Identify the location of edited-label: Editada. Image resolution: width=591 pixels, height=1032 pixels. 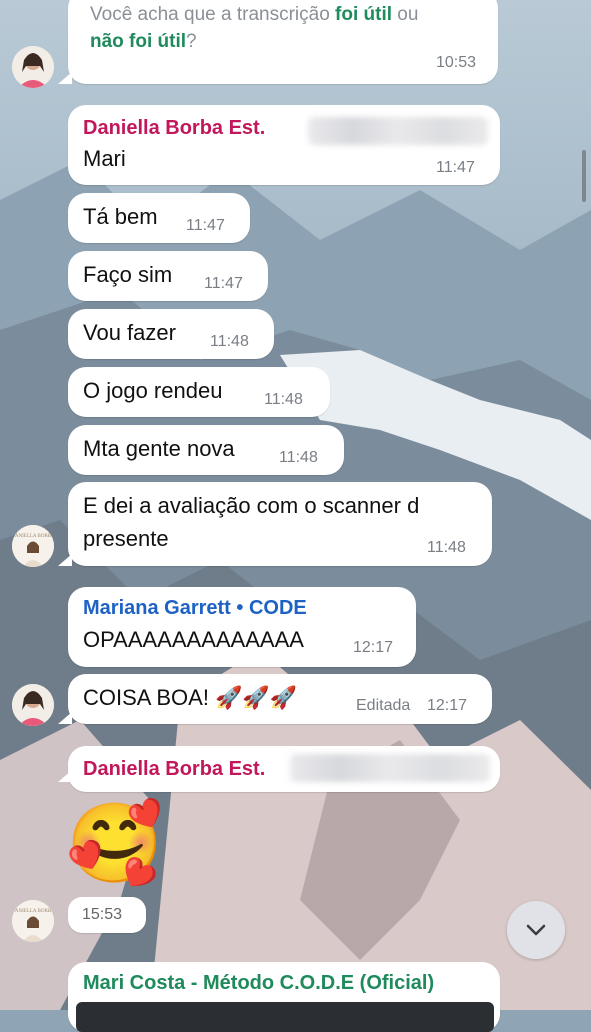
(383, 705).